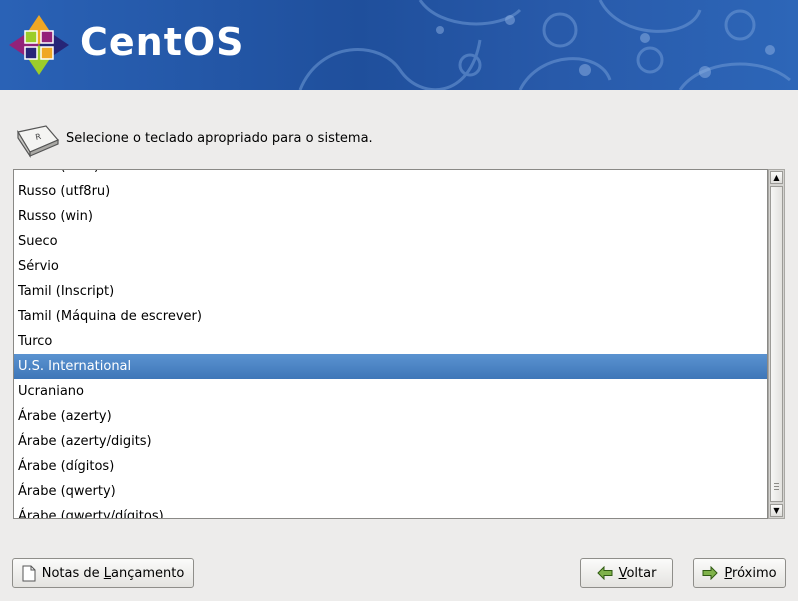  I want to click on scrollbar-thumb, so click(776, 344).